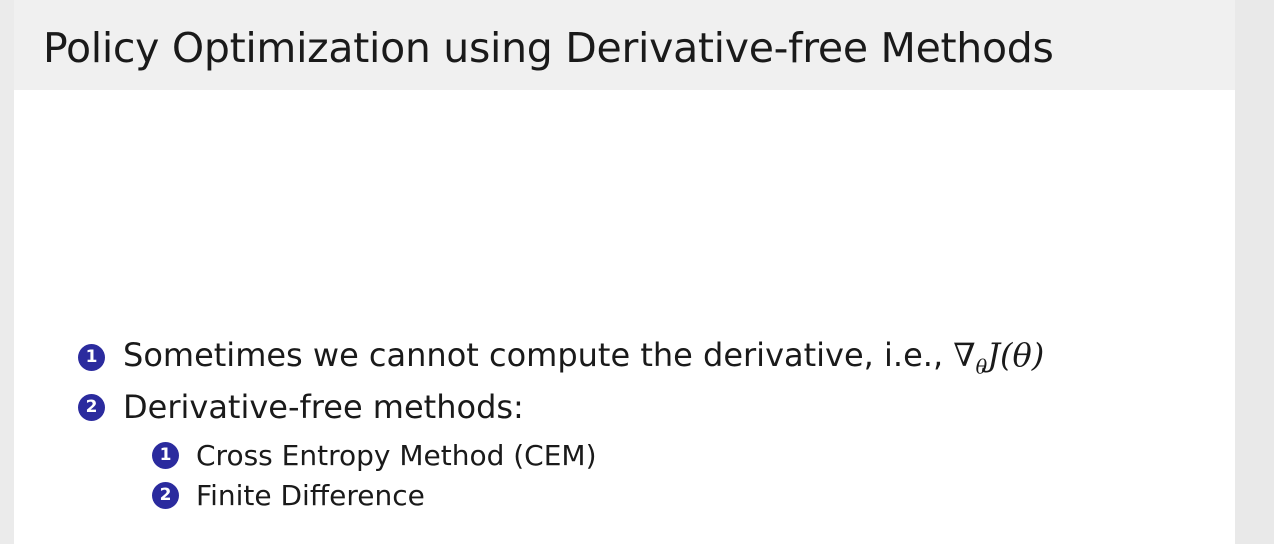  Describe the element at coordinates (1254, 272) in the screenshot. I see `window-edge` at that location.